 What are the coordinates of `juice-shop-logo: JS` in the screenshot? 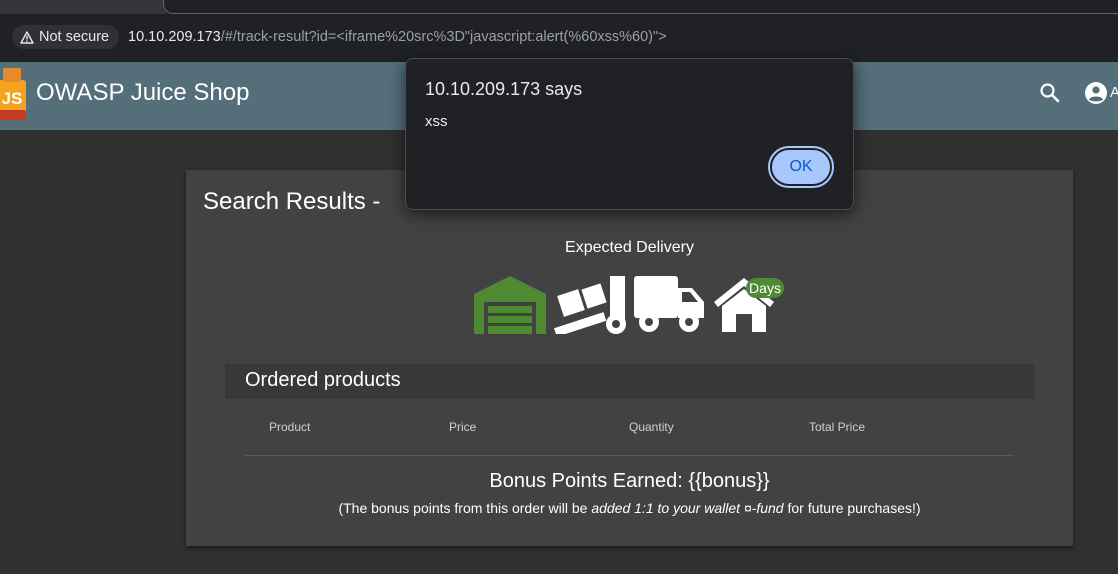 It's located at (15, 96).